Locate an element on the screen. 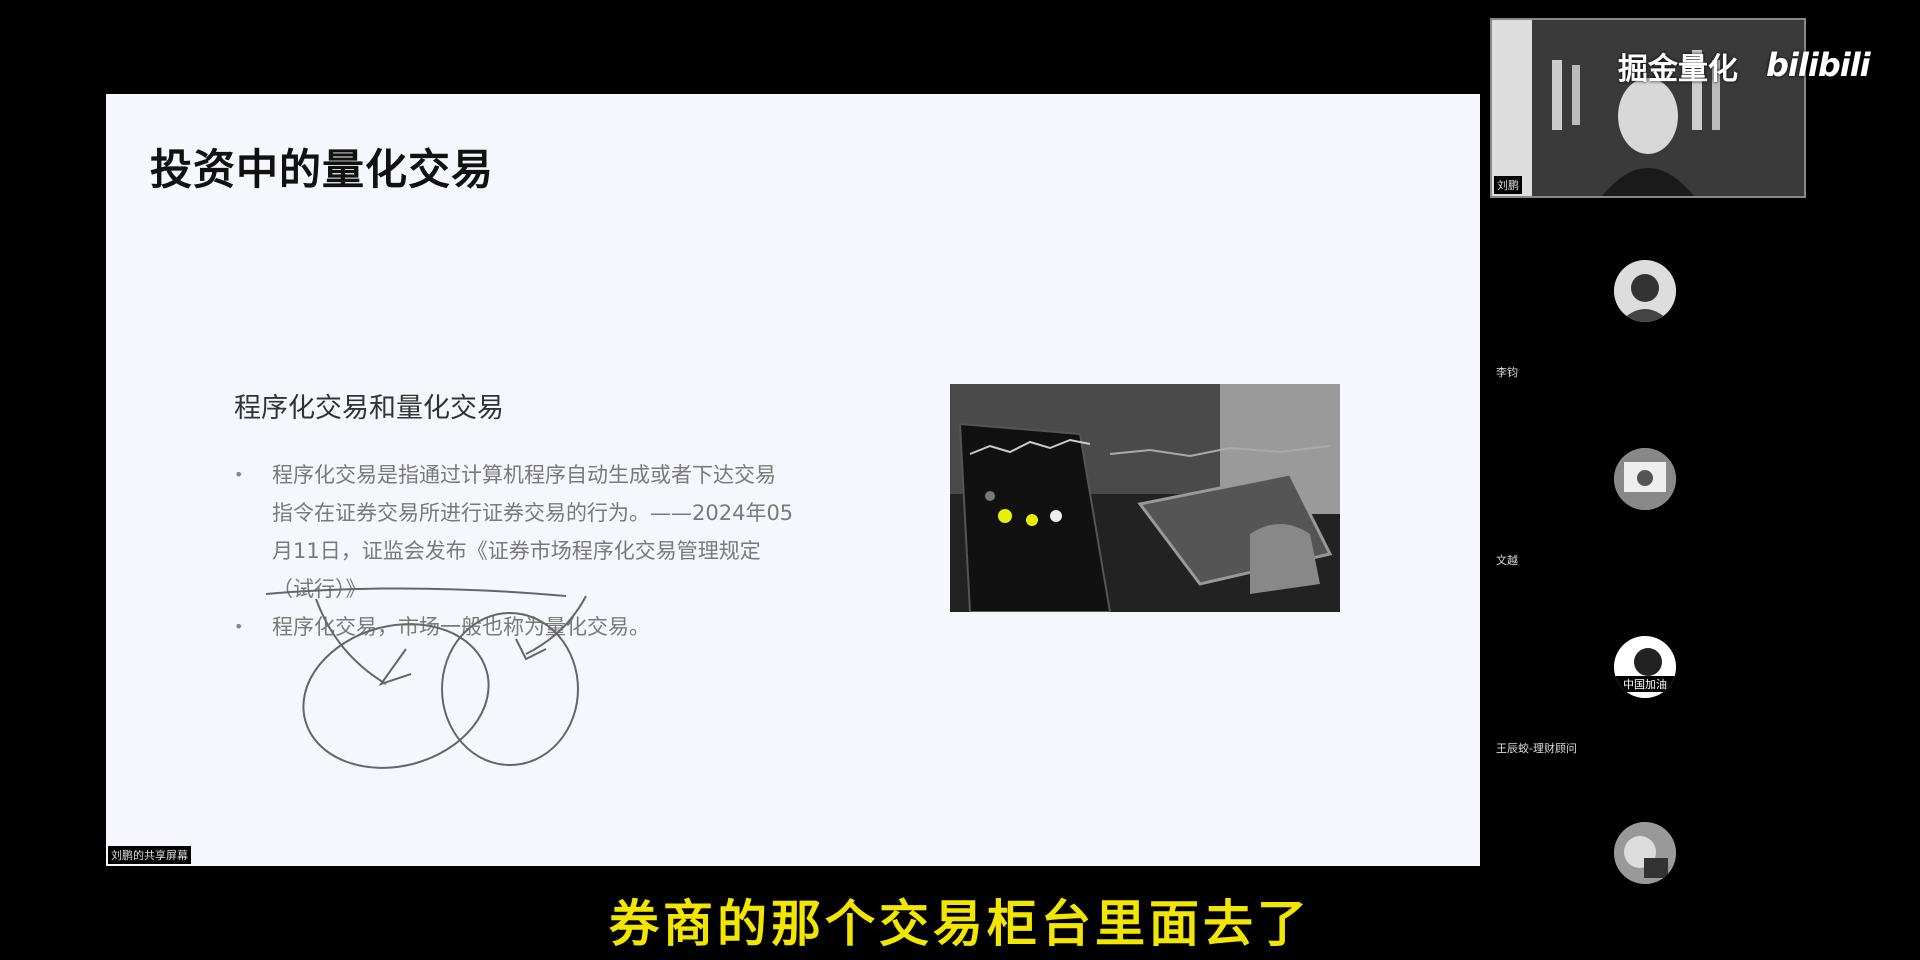  participant-avatar: 中国加油 is located at coordinates (1645, 667).